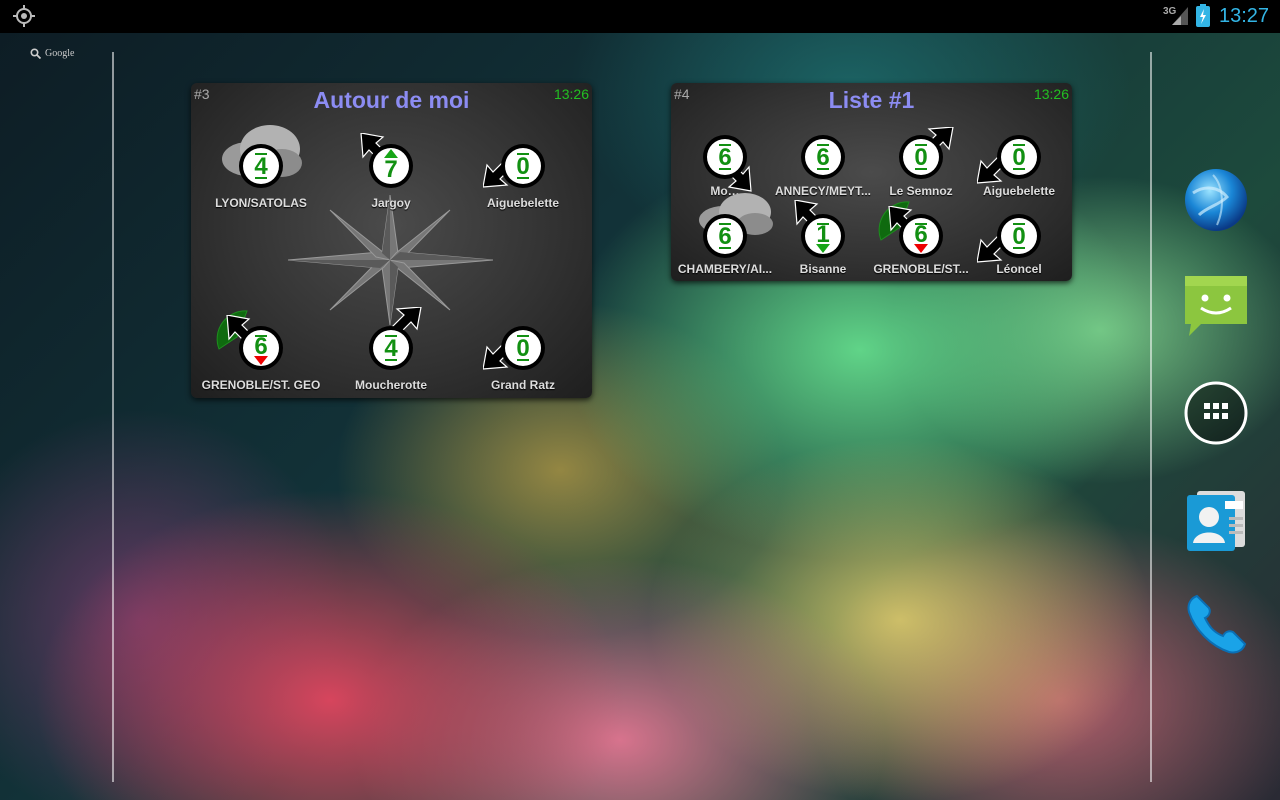 This screenshot has width=1280, height=800. I want to click on station-jargoy: 7 Jargoy, so click(391, 174).